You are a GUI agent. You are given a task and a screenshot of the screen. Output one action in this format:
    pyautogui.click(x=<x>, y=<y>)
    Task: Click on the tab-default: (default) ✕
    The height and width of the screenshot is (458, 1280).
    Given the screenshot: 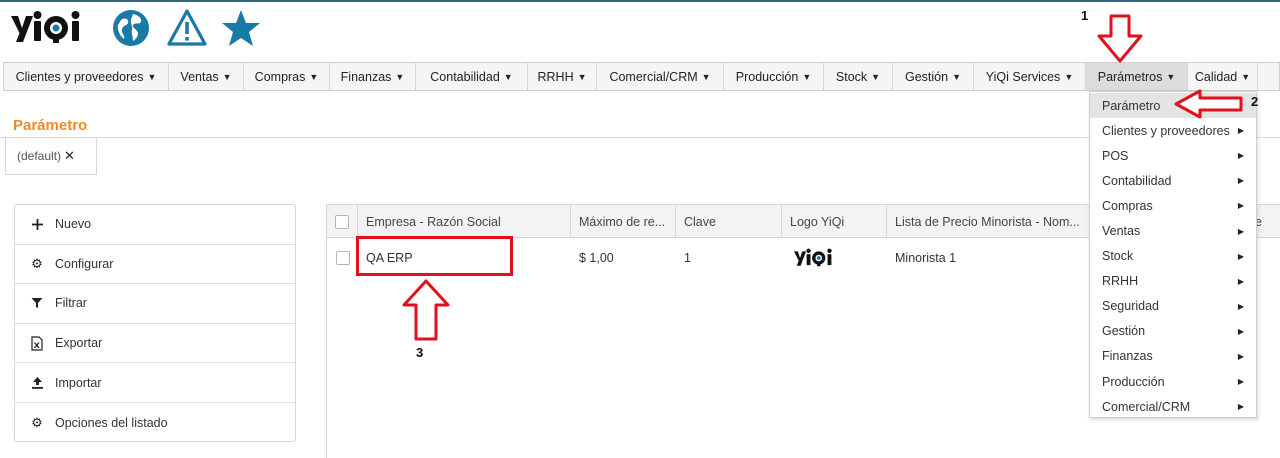 What is the action you would take?
    pyautogui.click(x=51, y=156)
    